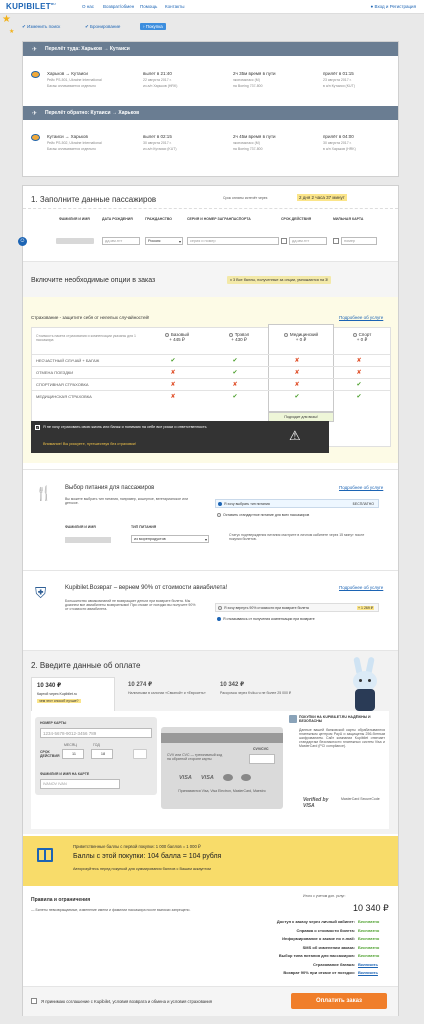 This screenshot has height=1024, width=424. I want to click on insurance-row: СПОРТИВНАЯ СТРАХОВКА ✘ ✘ ✘ ✔, so click(211, 384).